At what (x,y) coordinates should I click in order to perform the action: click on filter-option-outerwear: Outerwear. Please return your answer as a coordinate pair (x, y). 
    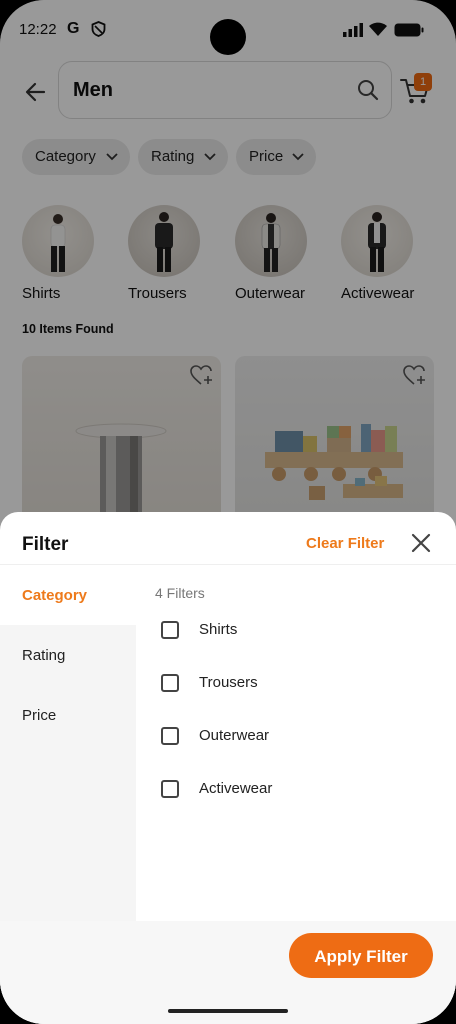
    Looking at the image, I should click on (261, 738).